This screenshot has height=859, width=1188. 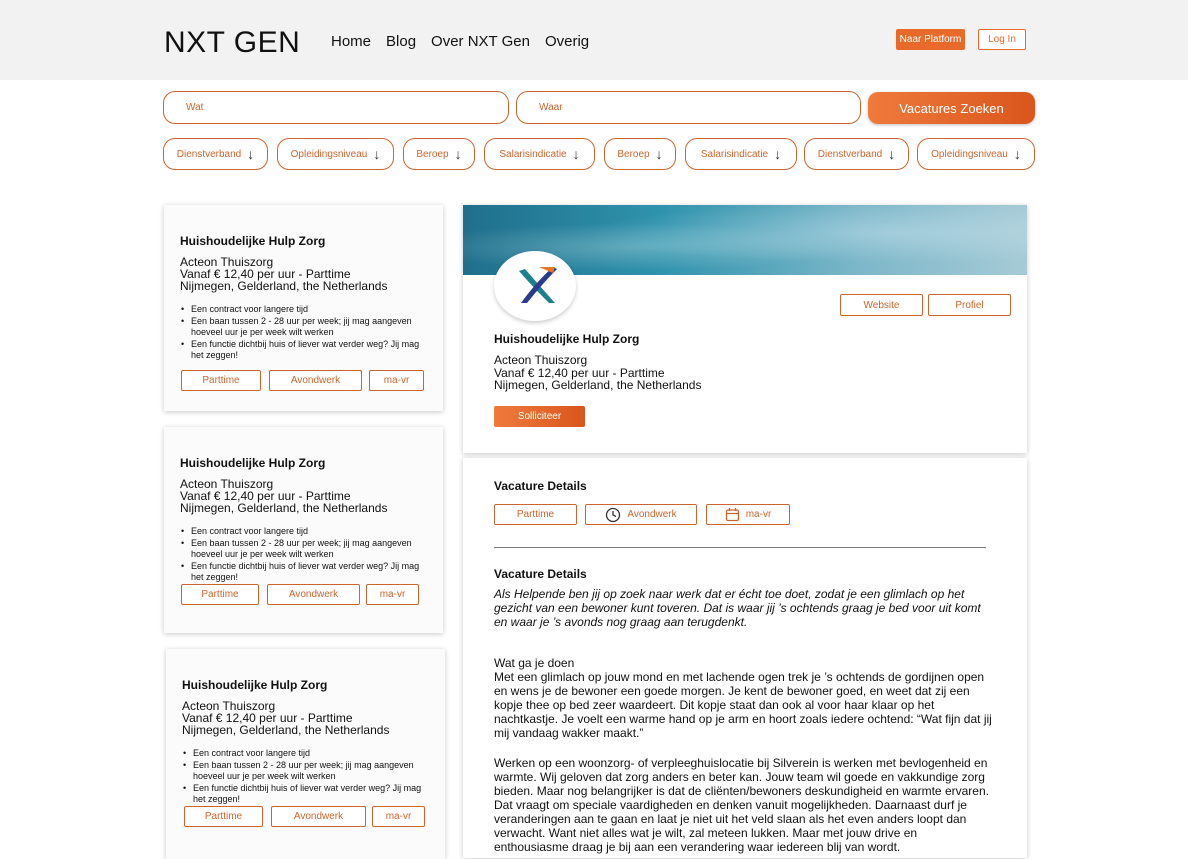 What do you see at coordinates (401, 41) in the screenshot?
I see `nav-blog: Blog` at bounding box center [401, 41].